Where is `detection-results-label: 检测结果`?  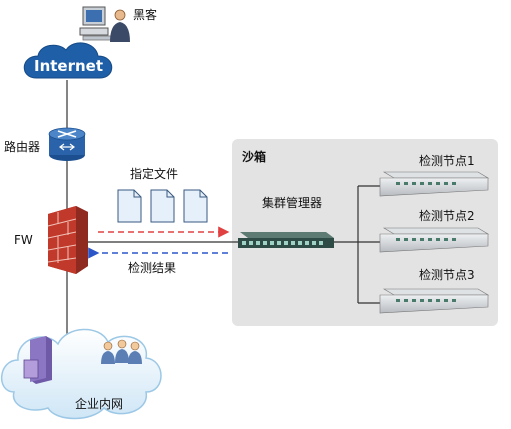
detection-results-label: 检测结果 is located at coordinates (152, 268).